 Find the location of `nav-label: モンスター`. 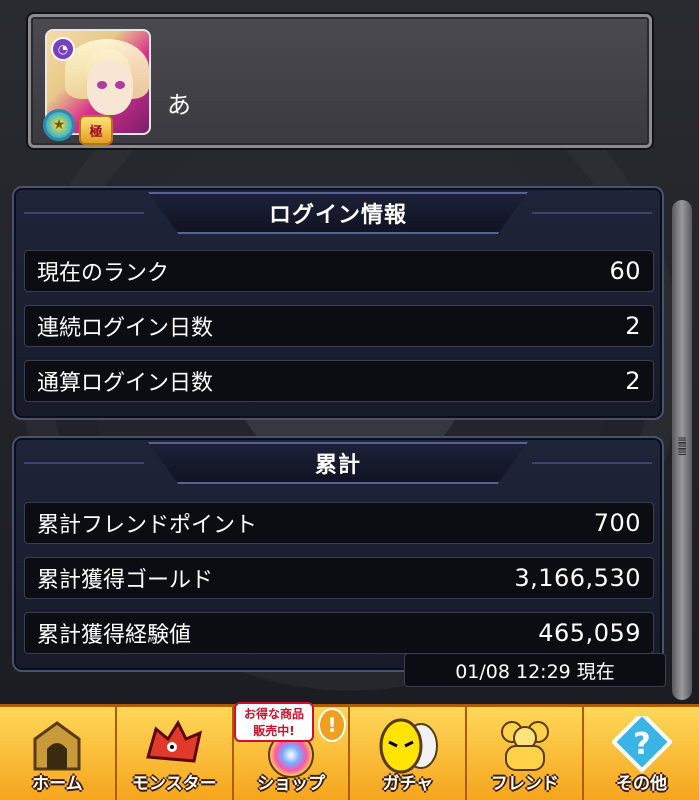

nav-label: モンスター is located at coordinates (174, 784).